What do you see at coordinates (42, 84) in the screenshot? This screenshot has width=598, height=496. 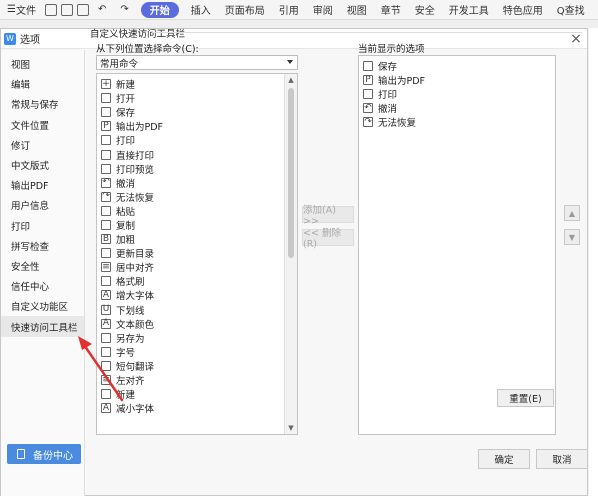 I see `sidebar-item: 编辑` at bounding box center [42, 84].